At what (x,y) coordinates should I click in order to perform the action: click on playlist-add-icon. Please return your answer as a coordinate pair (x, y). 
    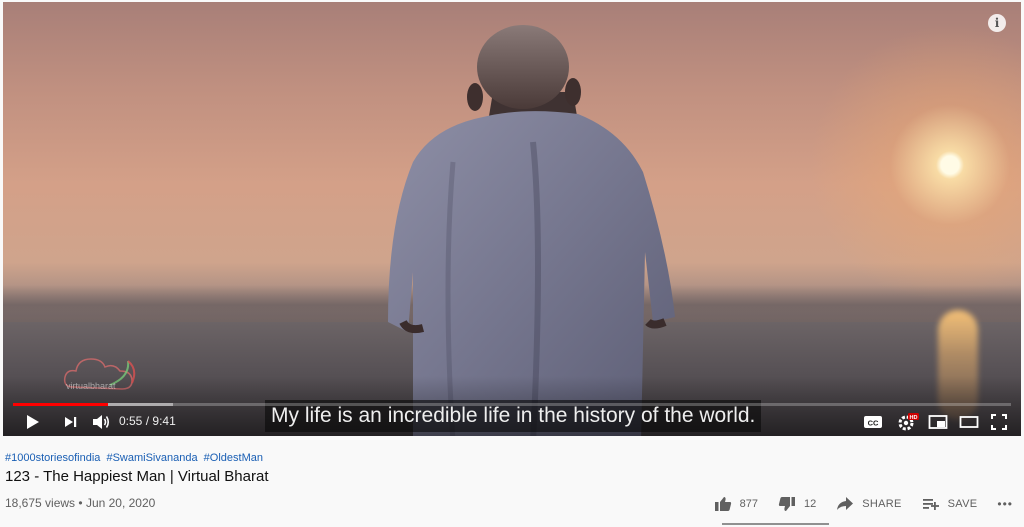
    Looking at the image, I should click on (930, 504).